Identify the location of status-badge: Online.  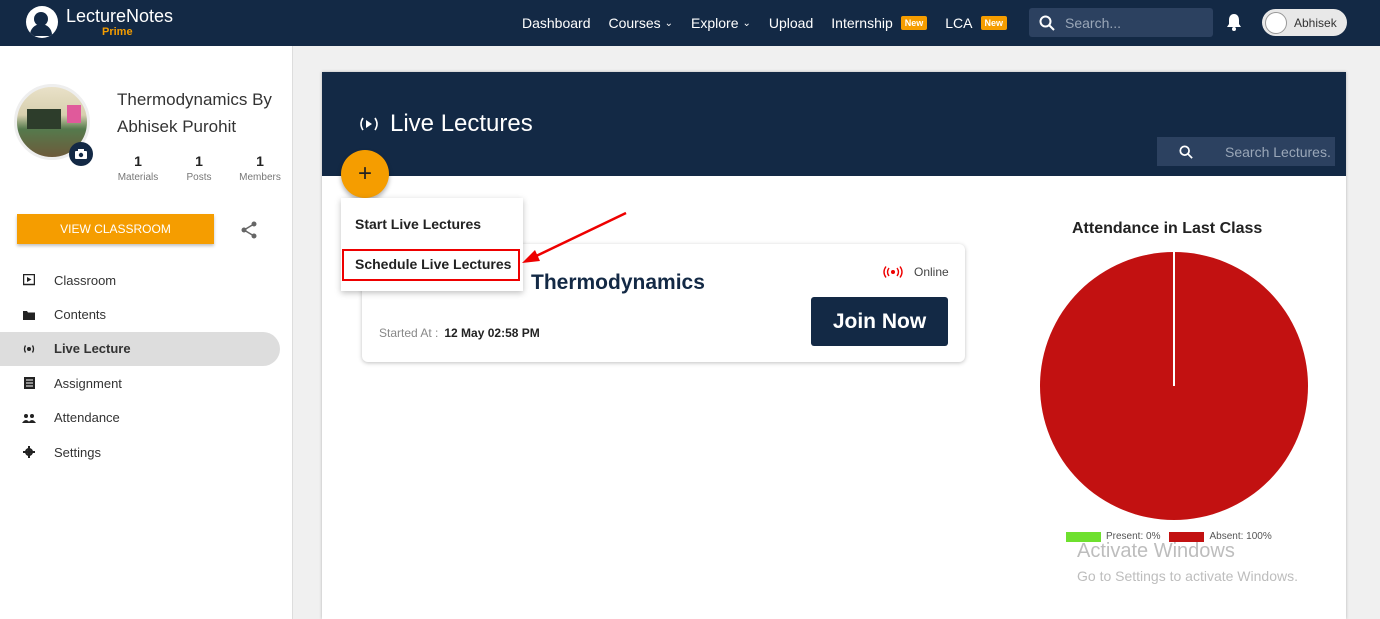
(915, 272).